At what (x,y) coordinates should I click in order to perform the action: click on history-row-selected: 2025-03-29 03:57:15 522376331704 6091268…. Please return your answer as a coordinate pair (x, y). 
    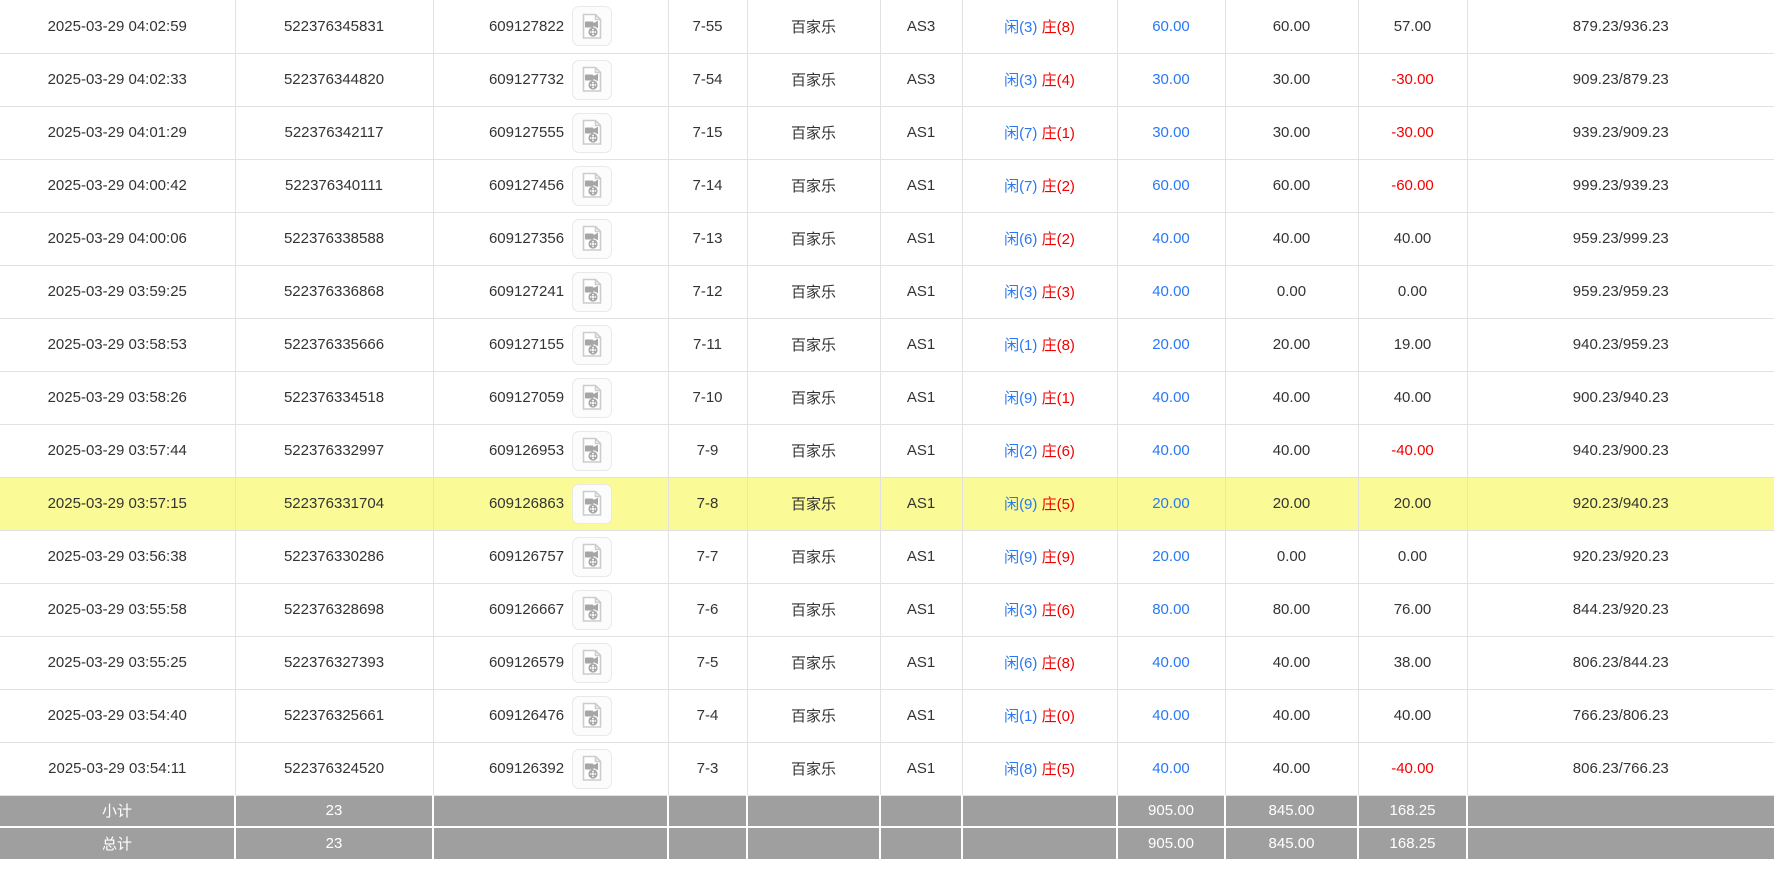
    Looking at the image, I should click on (887, 504).